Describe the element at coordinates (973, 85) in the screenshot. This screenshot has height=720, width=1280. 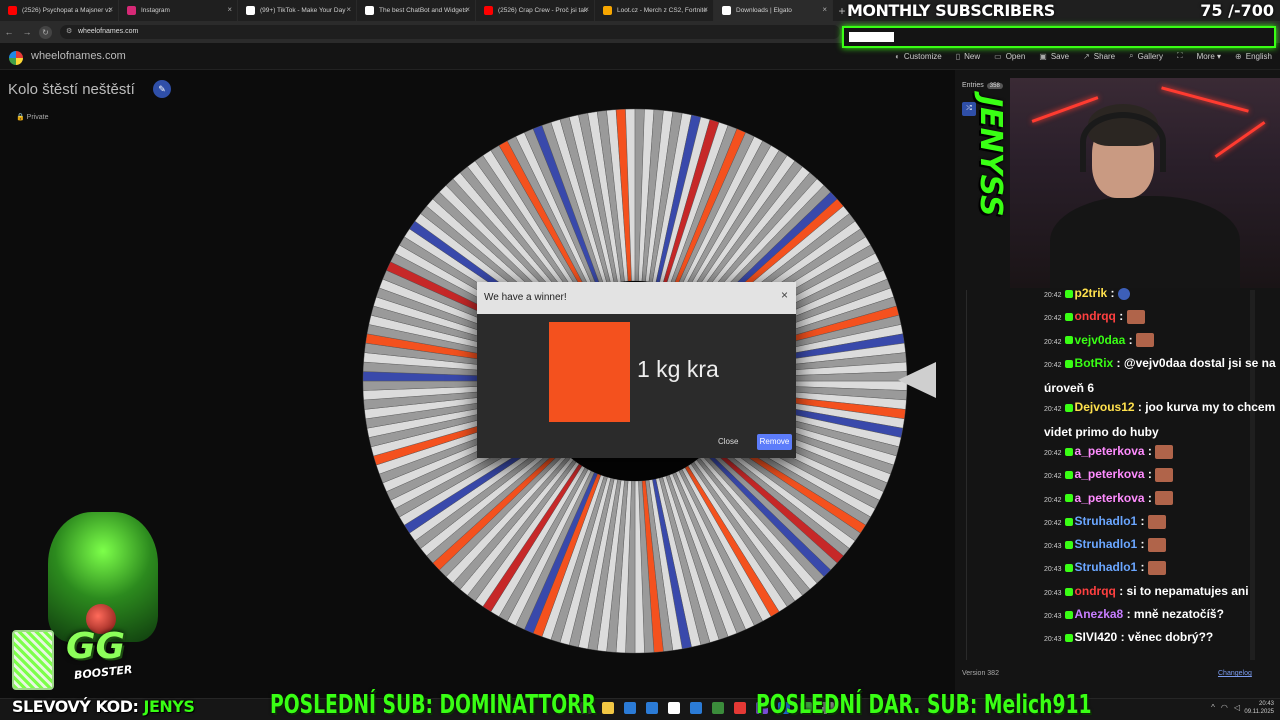
I see `entries-label: Entries` at that location.